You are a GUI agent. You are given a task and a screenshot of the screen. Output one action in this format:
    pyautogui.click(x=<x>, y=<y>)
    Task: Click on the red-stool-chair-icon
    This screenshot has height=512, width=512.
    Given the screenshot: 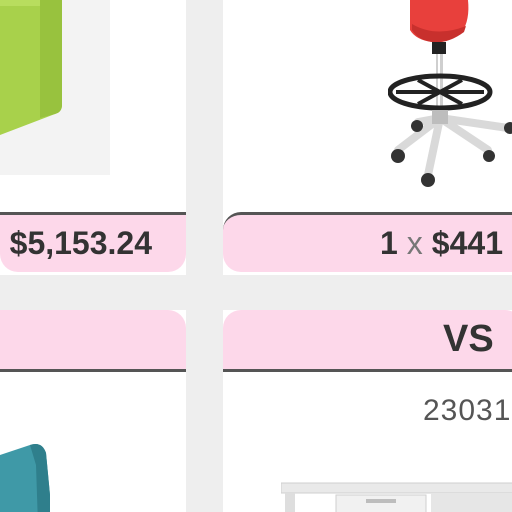 What is the action you would take?
    pyautogui.click(x=450, y=95)
    